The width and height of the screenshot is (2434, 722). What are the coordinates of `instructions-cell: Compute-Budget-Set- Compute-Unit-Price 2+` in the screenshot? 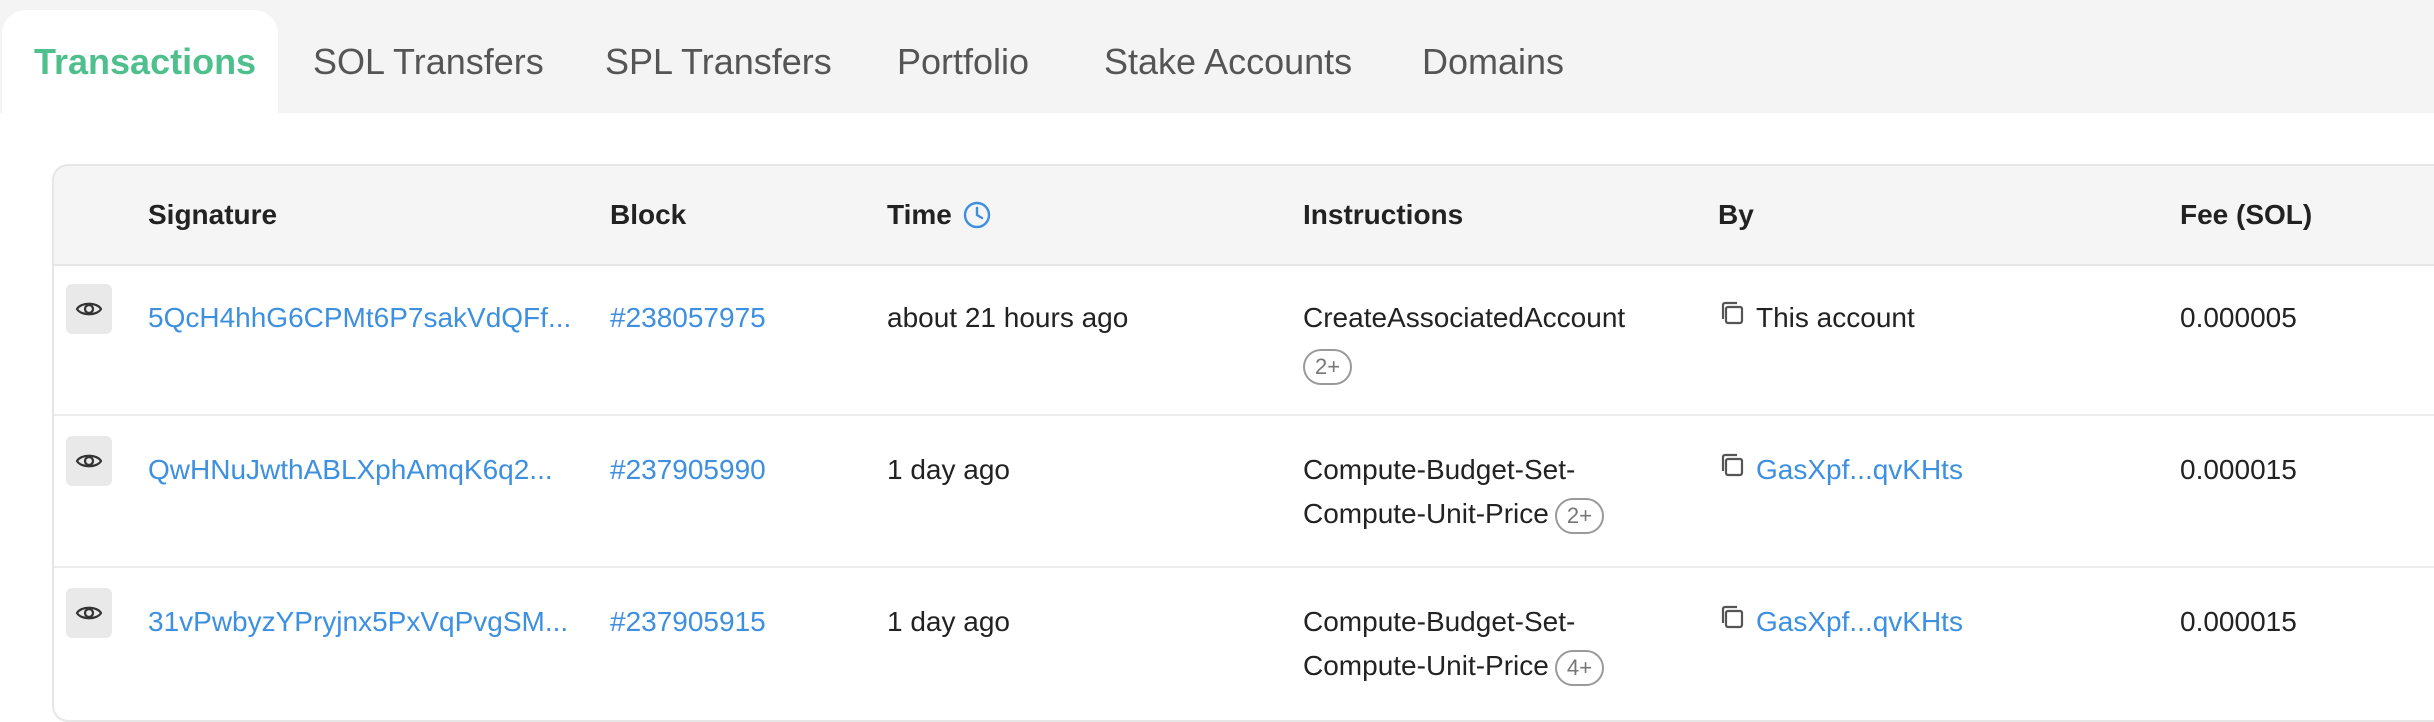 It's located at (1453, 492).